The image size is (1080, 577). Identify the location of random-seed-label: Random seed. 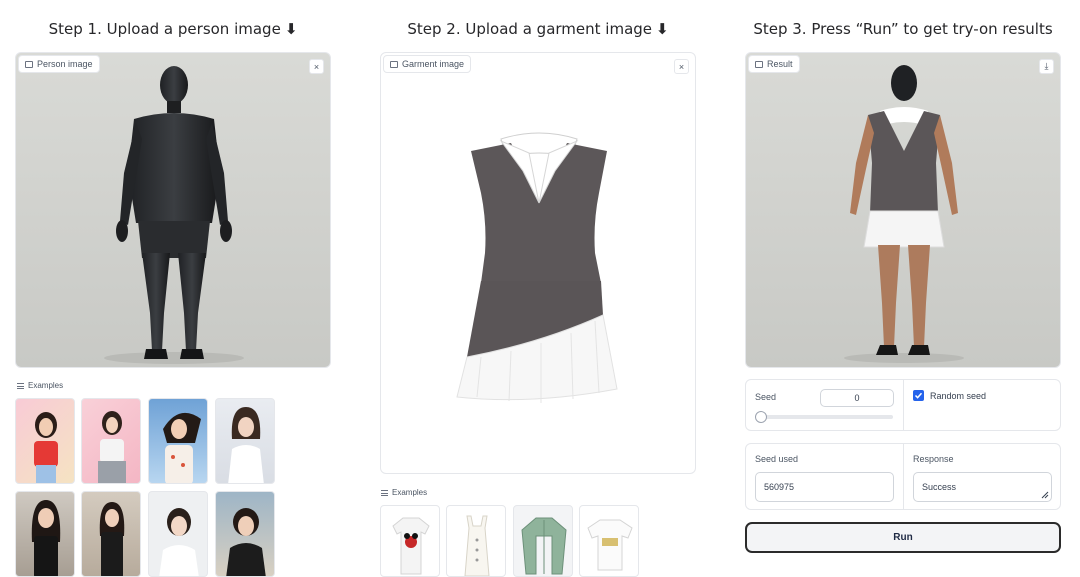
(958, 396).